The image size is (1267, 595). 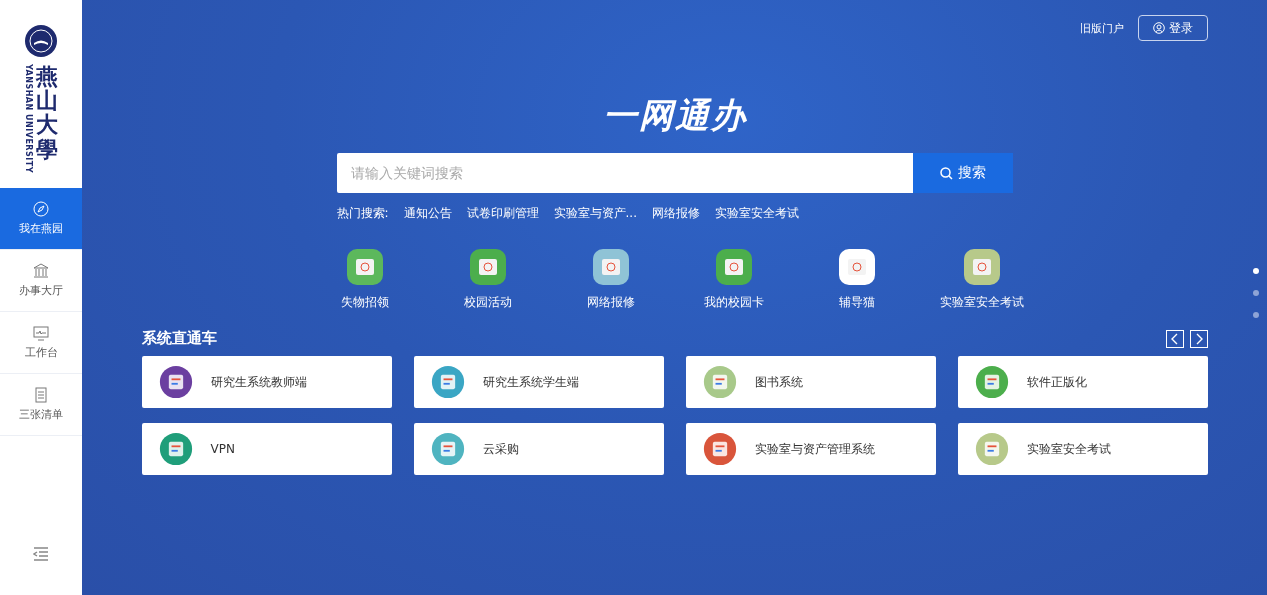 What do you see at coordinates (538, 382) in the screenshot?
I see `system-card: 研究生系统学生端` at bounding box center [538, 382].